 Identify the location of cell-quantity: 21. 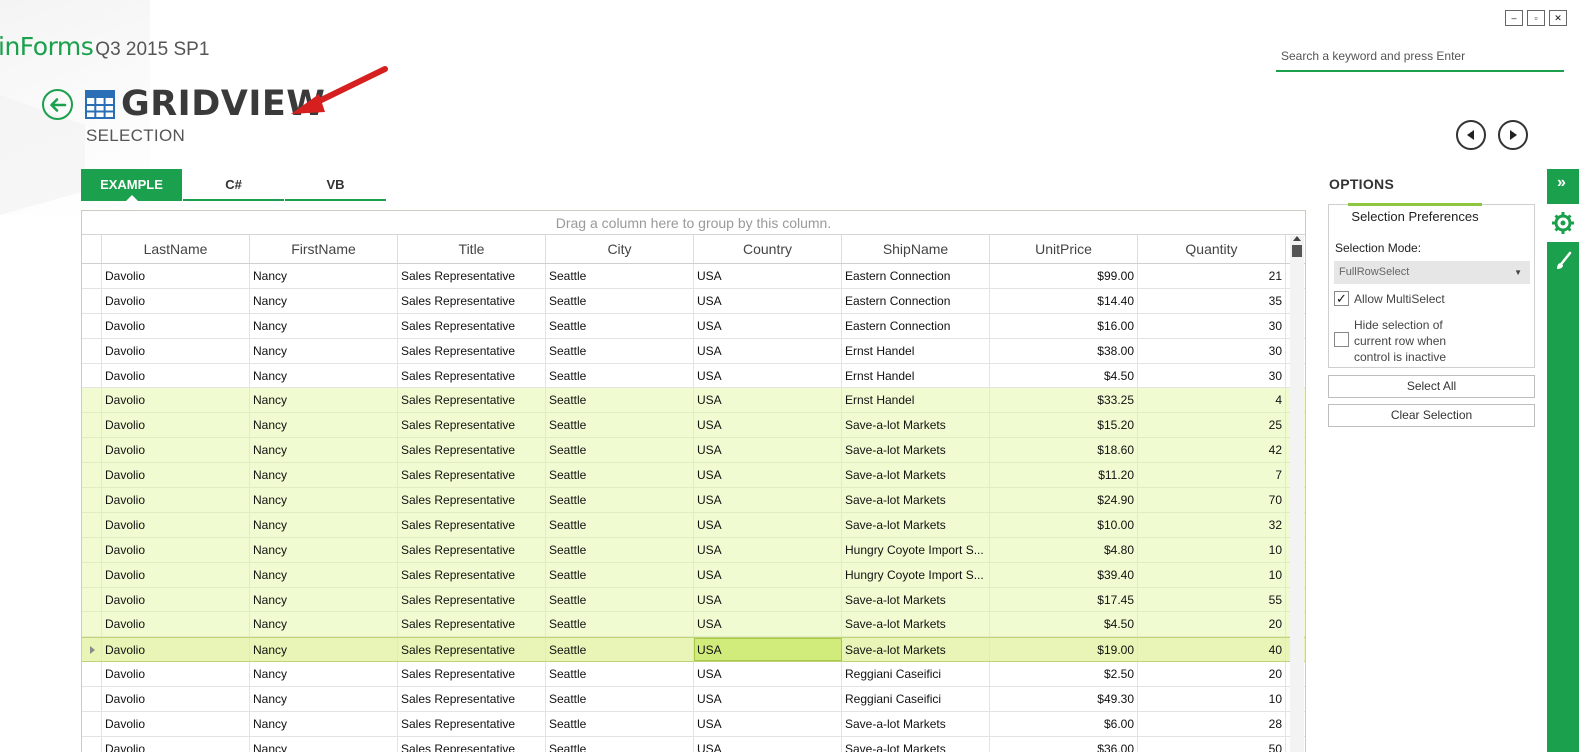
(1212, 276).